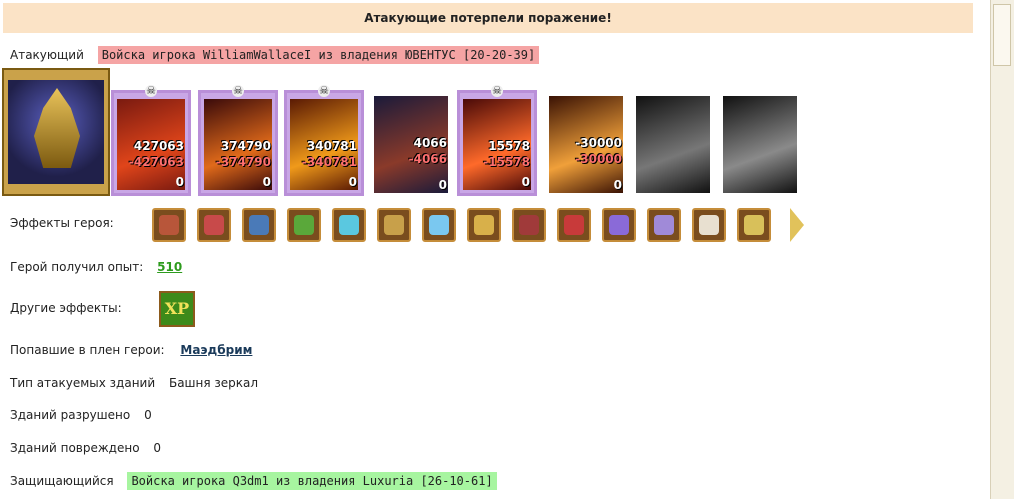  I want to click on scroll-right-arrow-icon, so click(797, 225).